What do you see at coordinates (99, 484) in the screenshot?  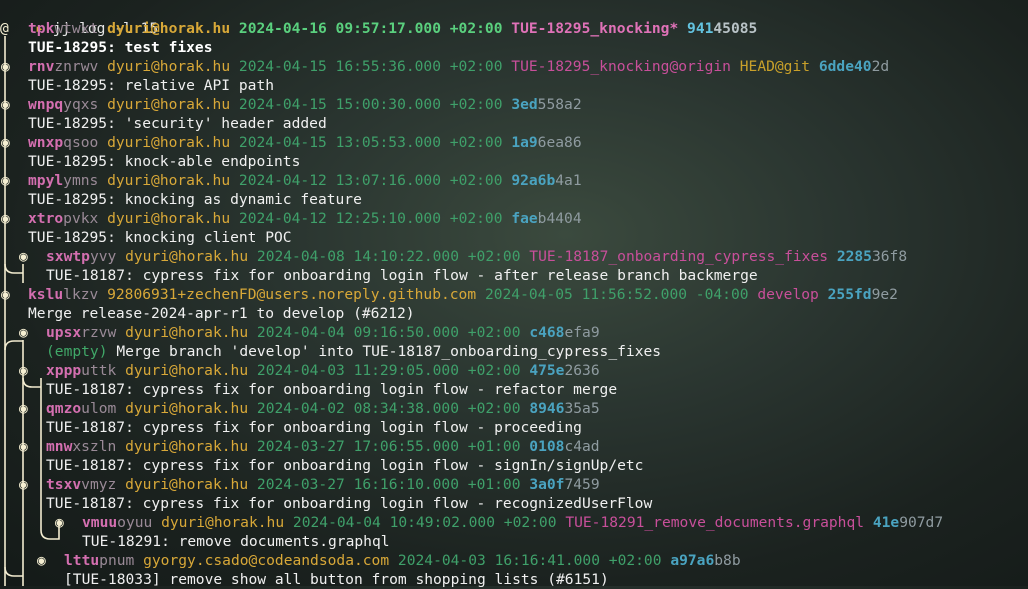 I see `change-id-suffix: vmyz` at bounding box center [99, 484].